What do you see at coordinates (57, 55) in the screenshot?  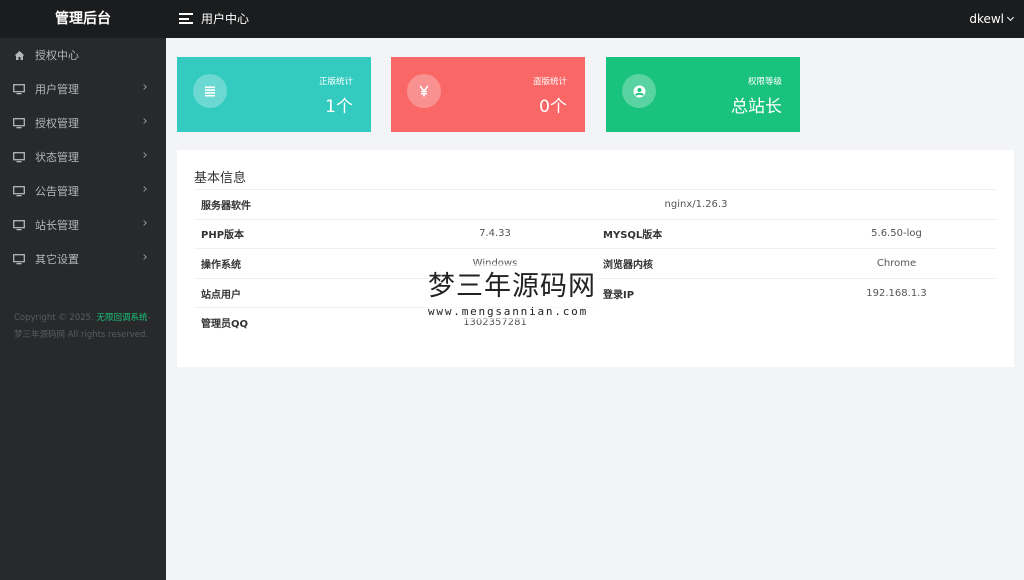 I see `sidebar-item-label: 授权中心` at bounding box center [57, 55].